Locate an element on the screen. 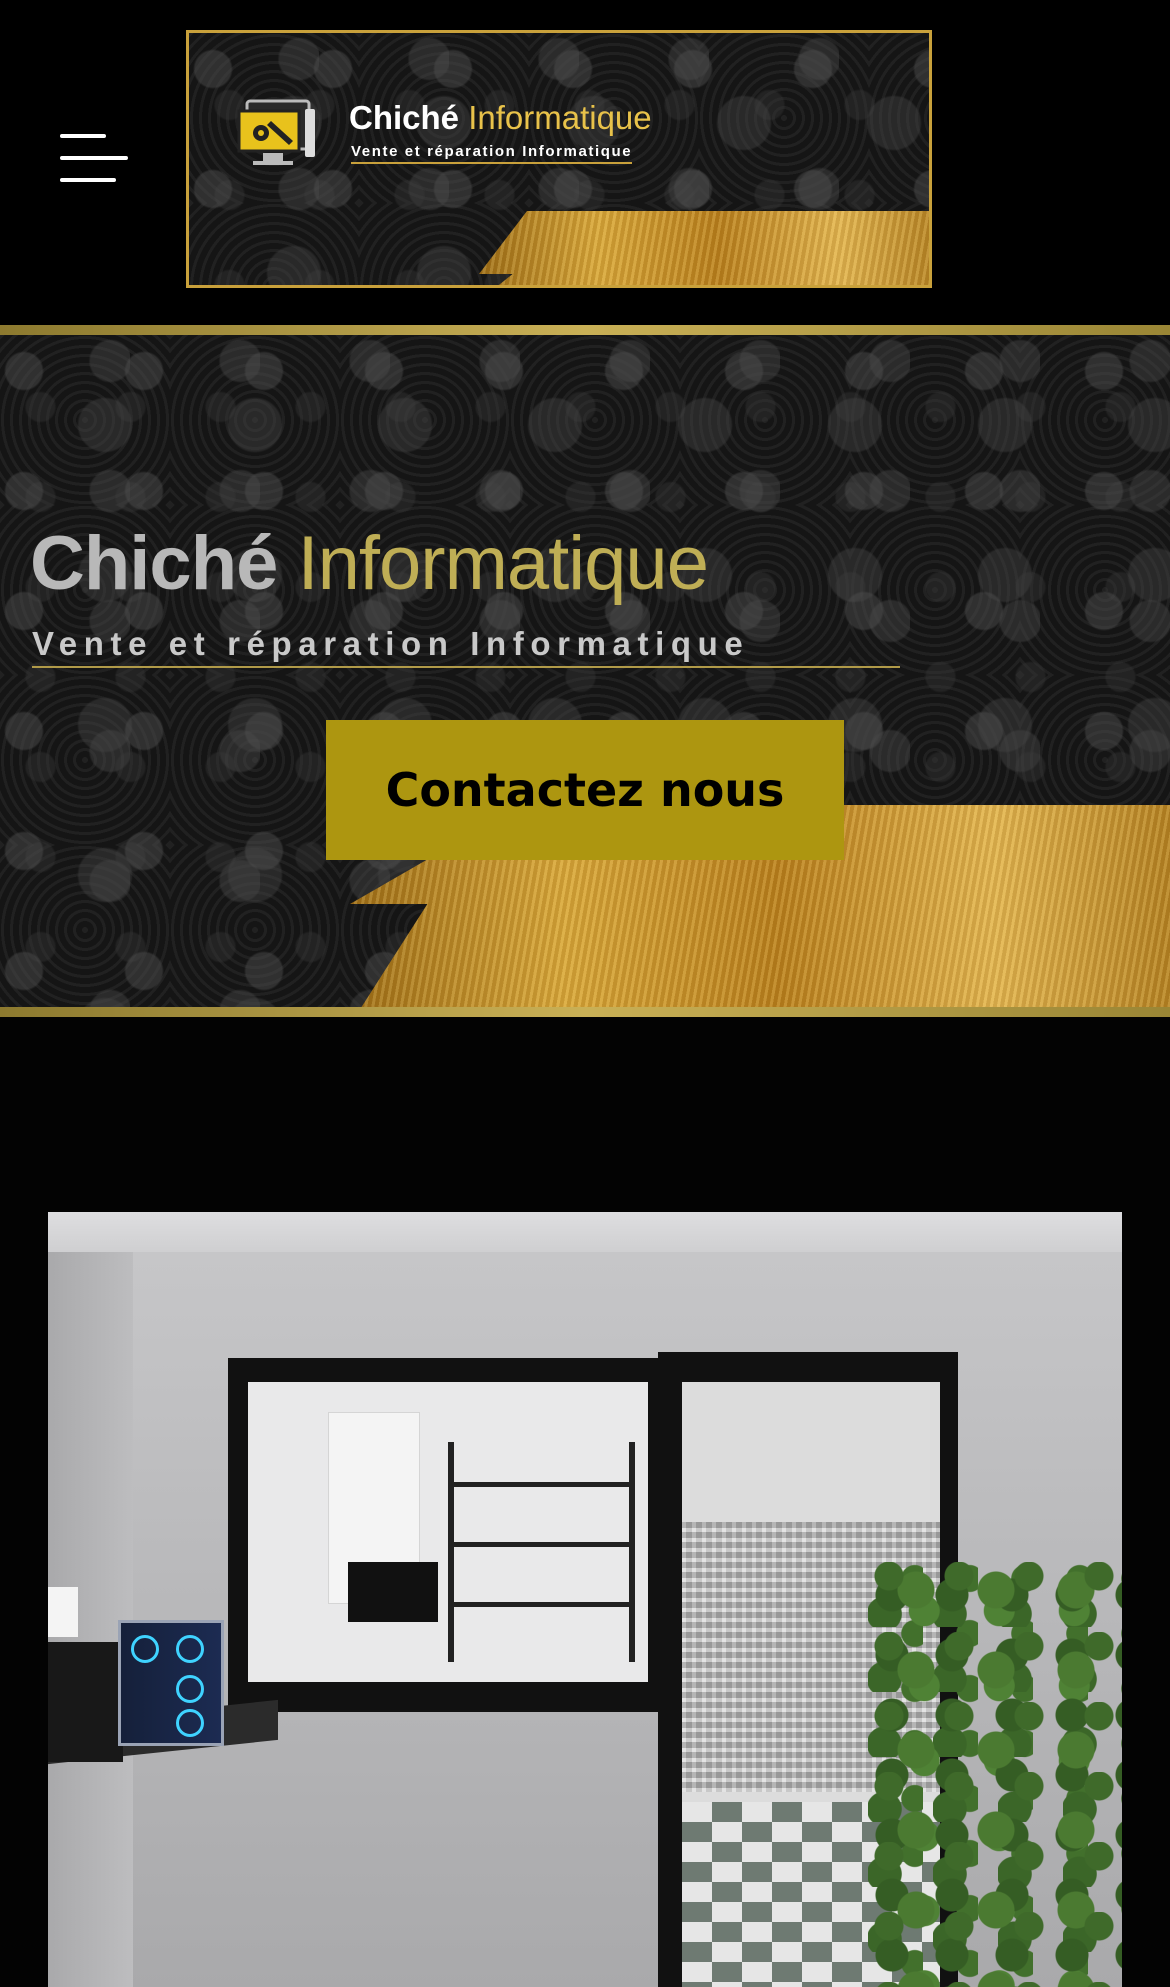 The width and height of the screenshot is (1170, 1987). logo-tagline: Vente et réparation Informatique is located at coordinates (492, 153).